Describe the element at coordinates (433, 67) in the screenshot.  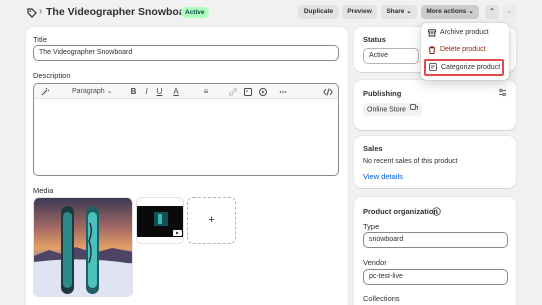
I see `categorize-icon` at that location.